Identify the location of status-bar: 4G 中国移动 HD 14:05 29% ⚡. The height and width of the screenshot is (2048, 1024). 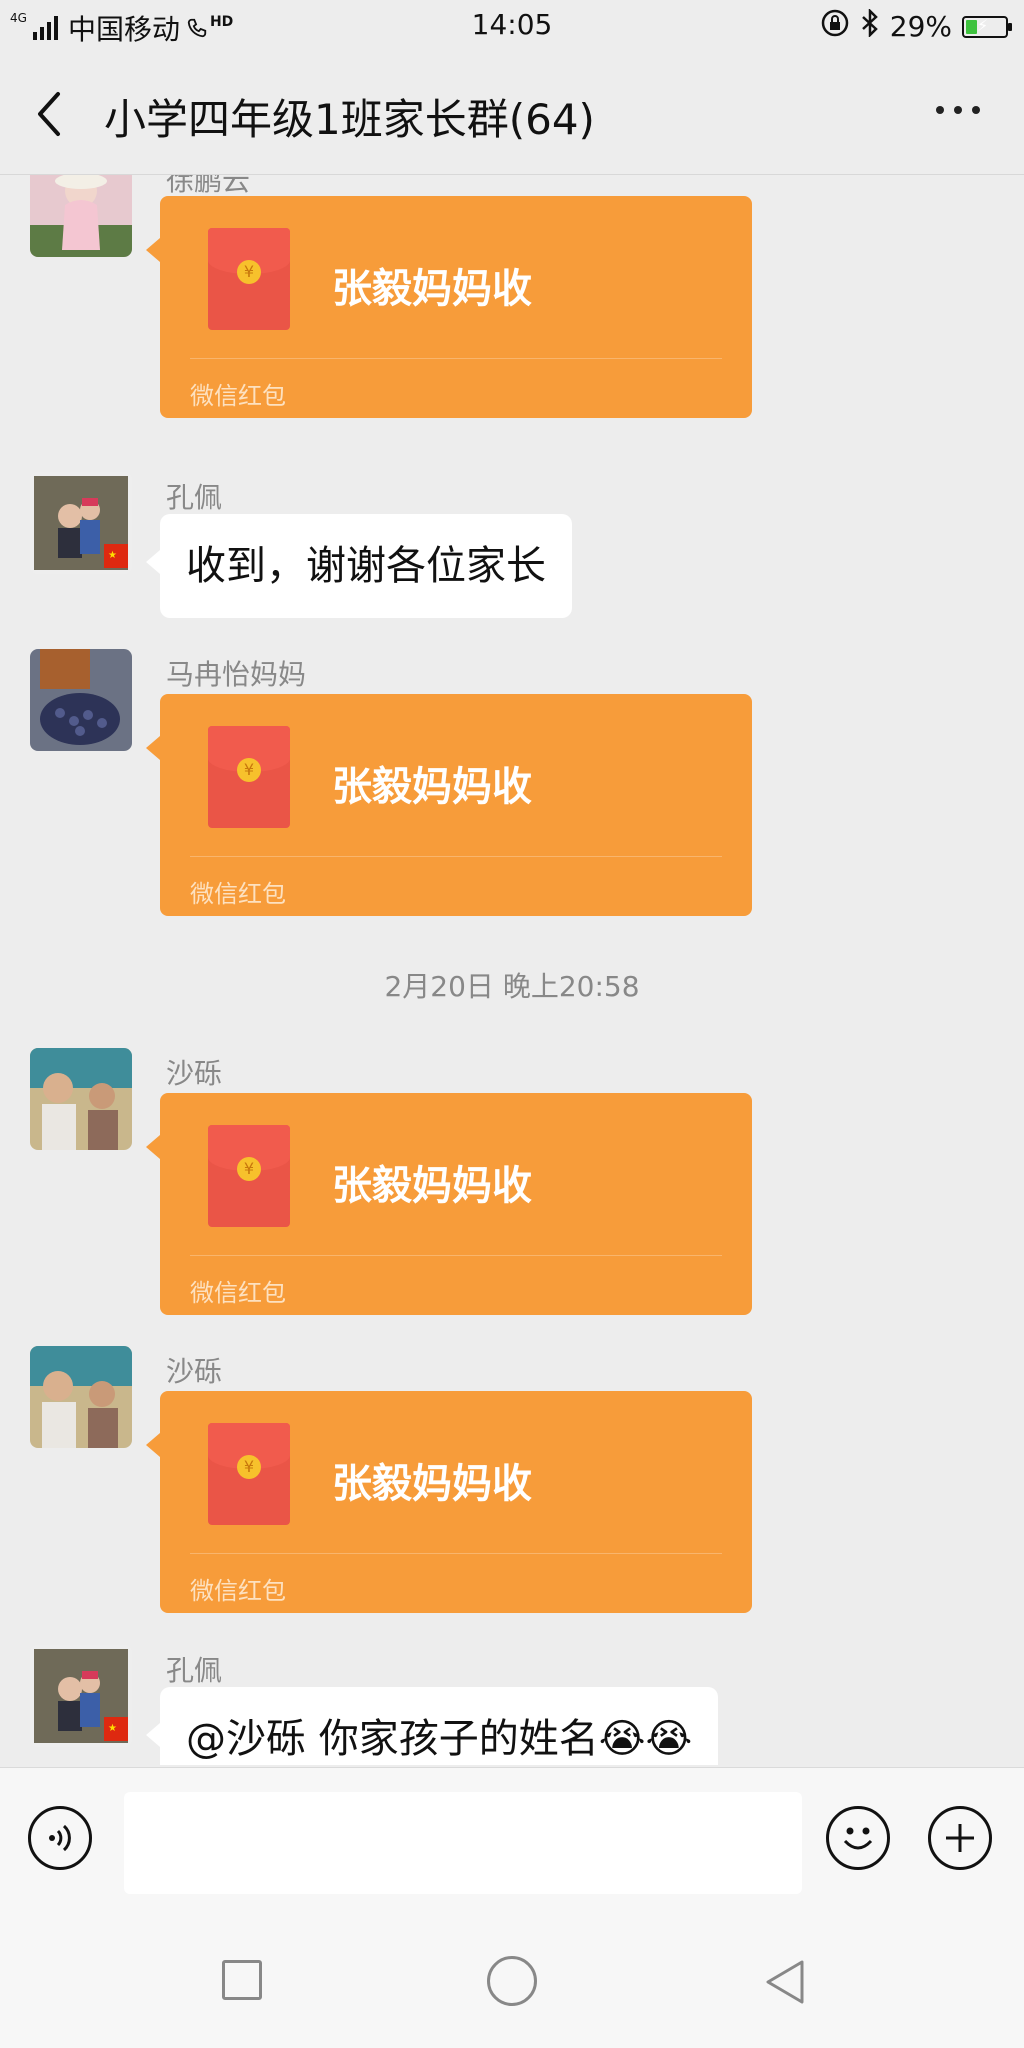
(512, 26).